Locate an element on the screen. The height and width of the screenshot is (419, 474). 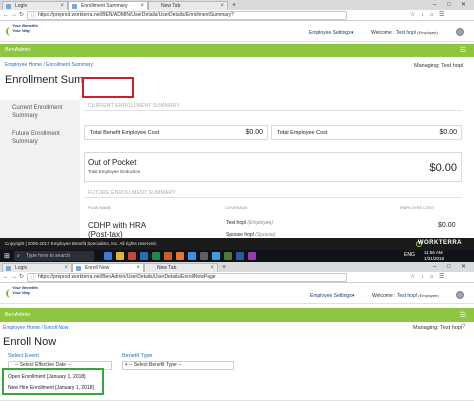
future-section-header: FUTURE ENROLLMENT SUMMARY is located at coordinates (132, 193).